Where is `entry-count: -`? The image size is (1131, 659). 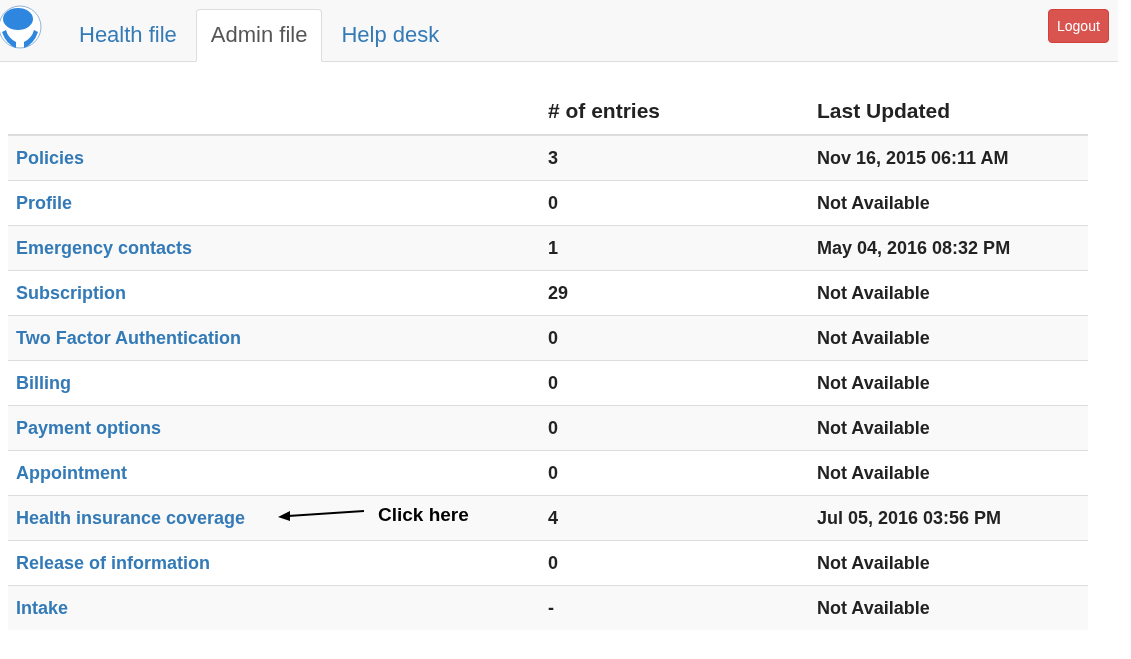 entry-count: - is located at coordinates (551, 607).